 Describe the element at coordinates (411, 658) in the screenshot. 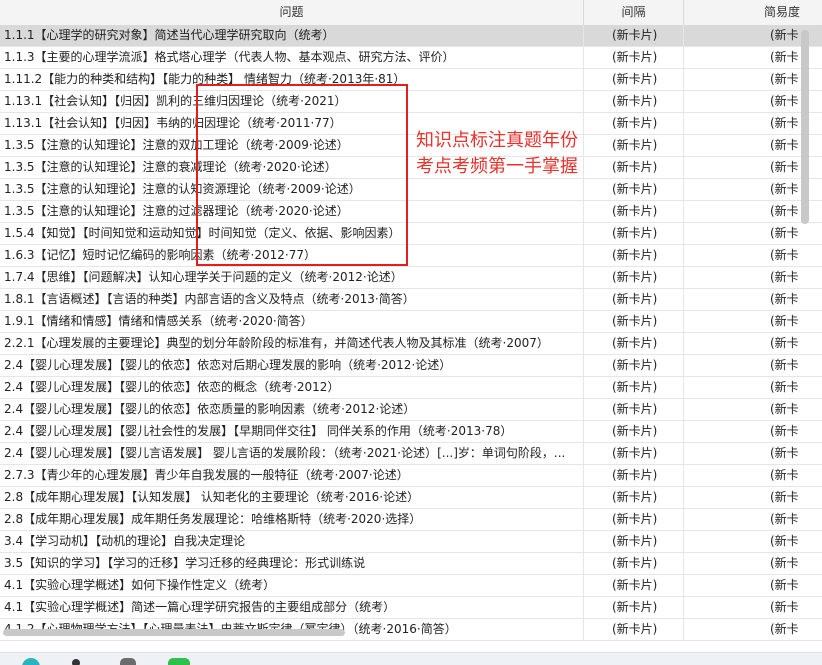

I see `taskbar` at that location.